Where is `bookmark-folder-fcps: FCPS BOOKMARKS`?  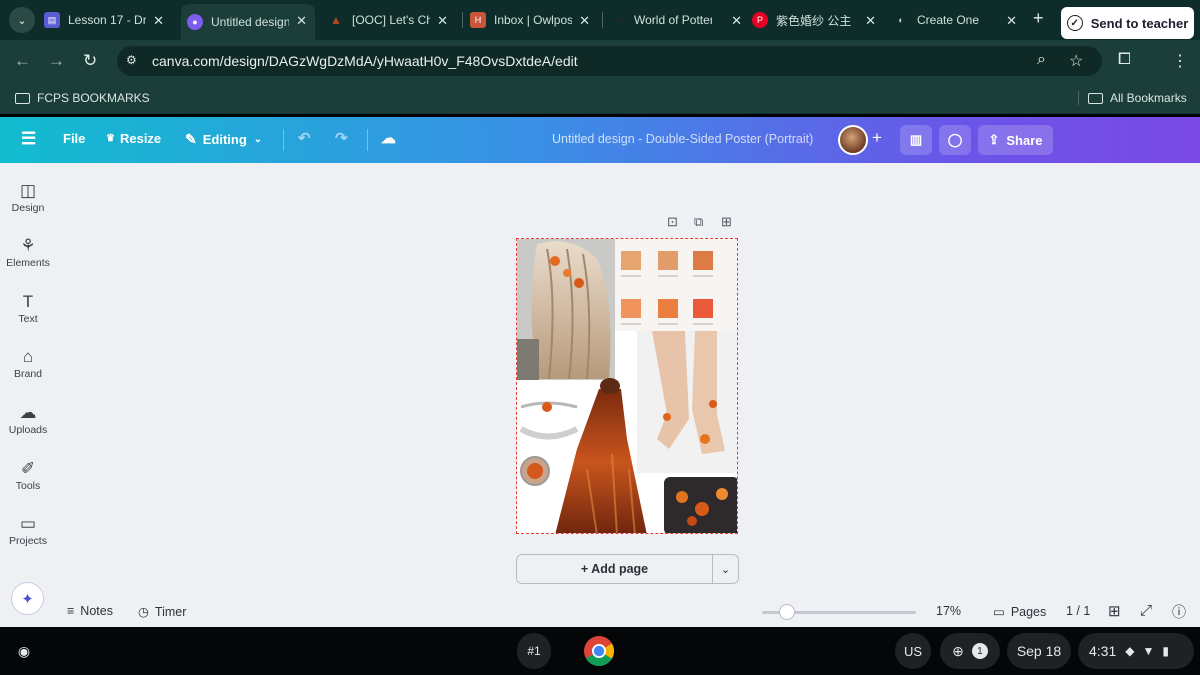 bookmark-folder-fcps: FCPS BOOKMARKS is located at coordinates (82, 98).